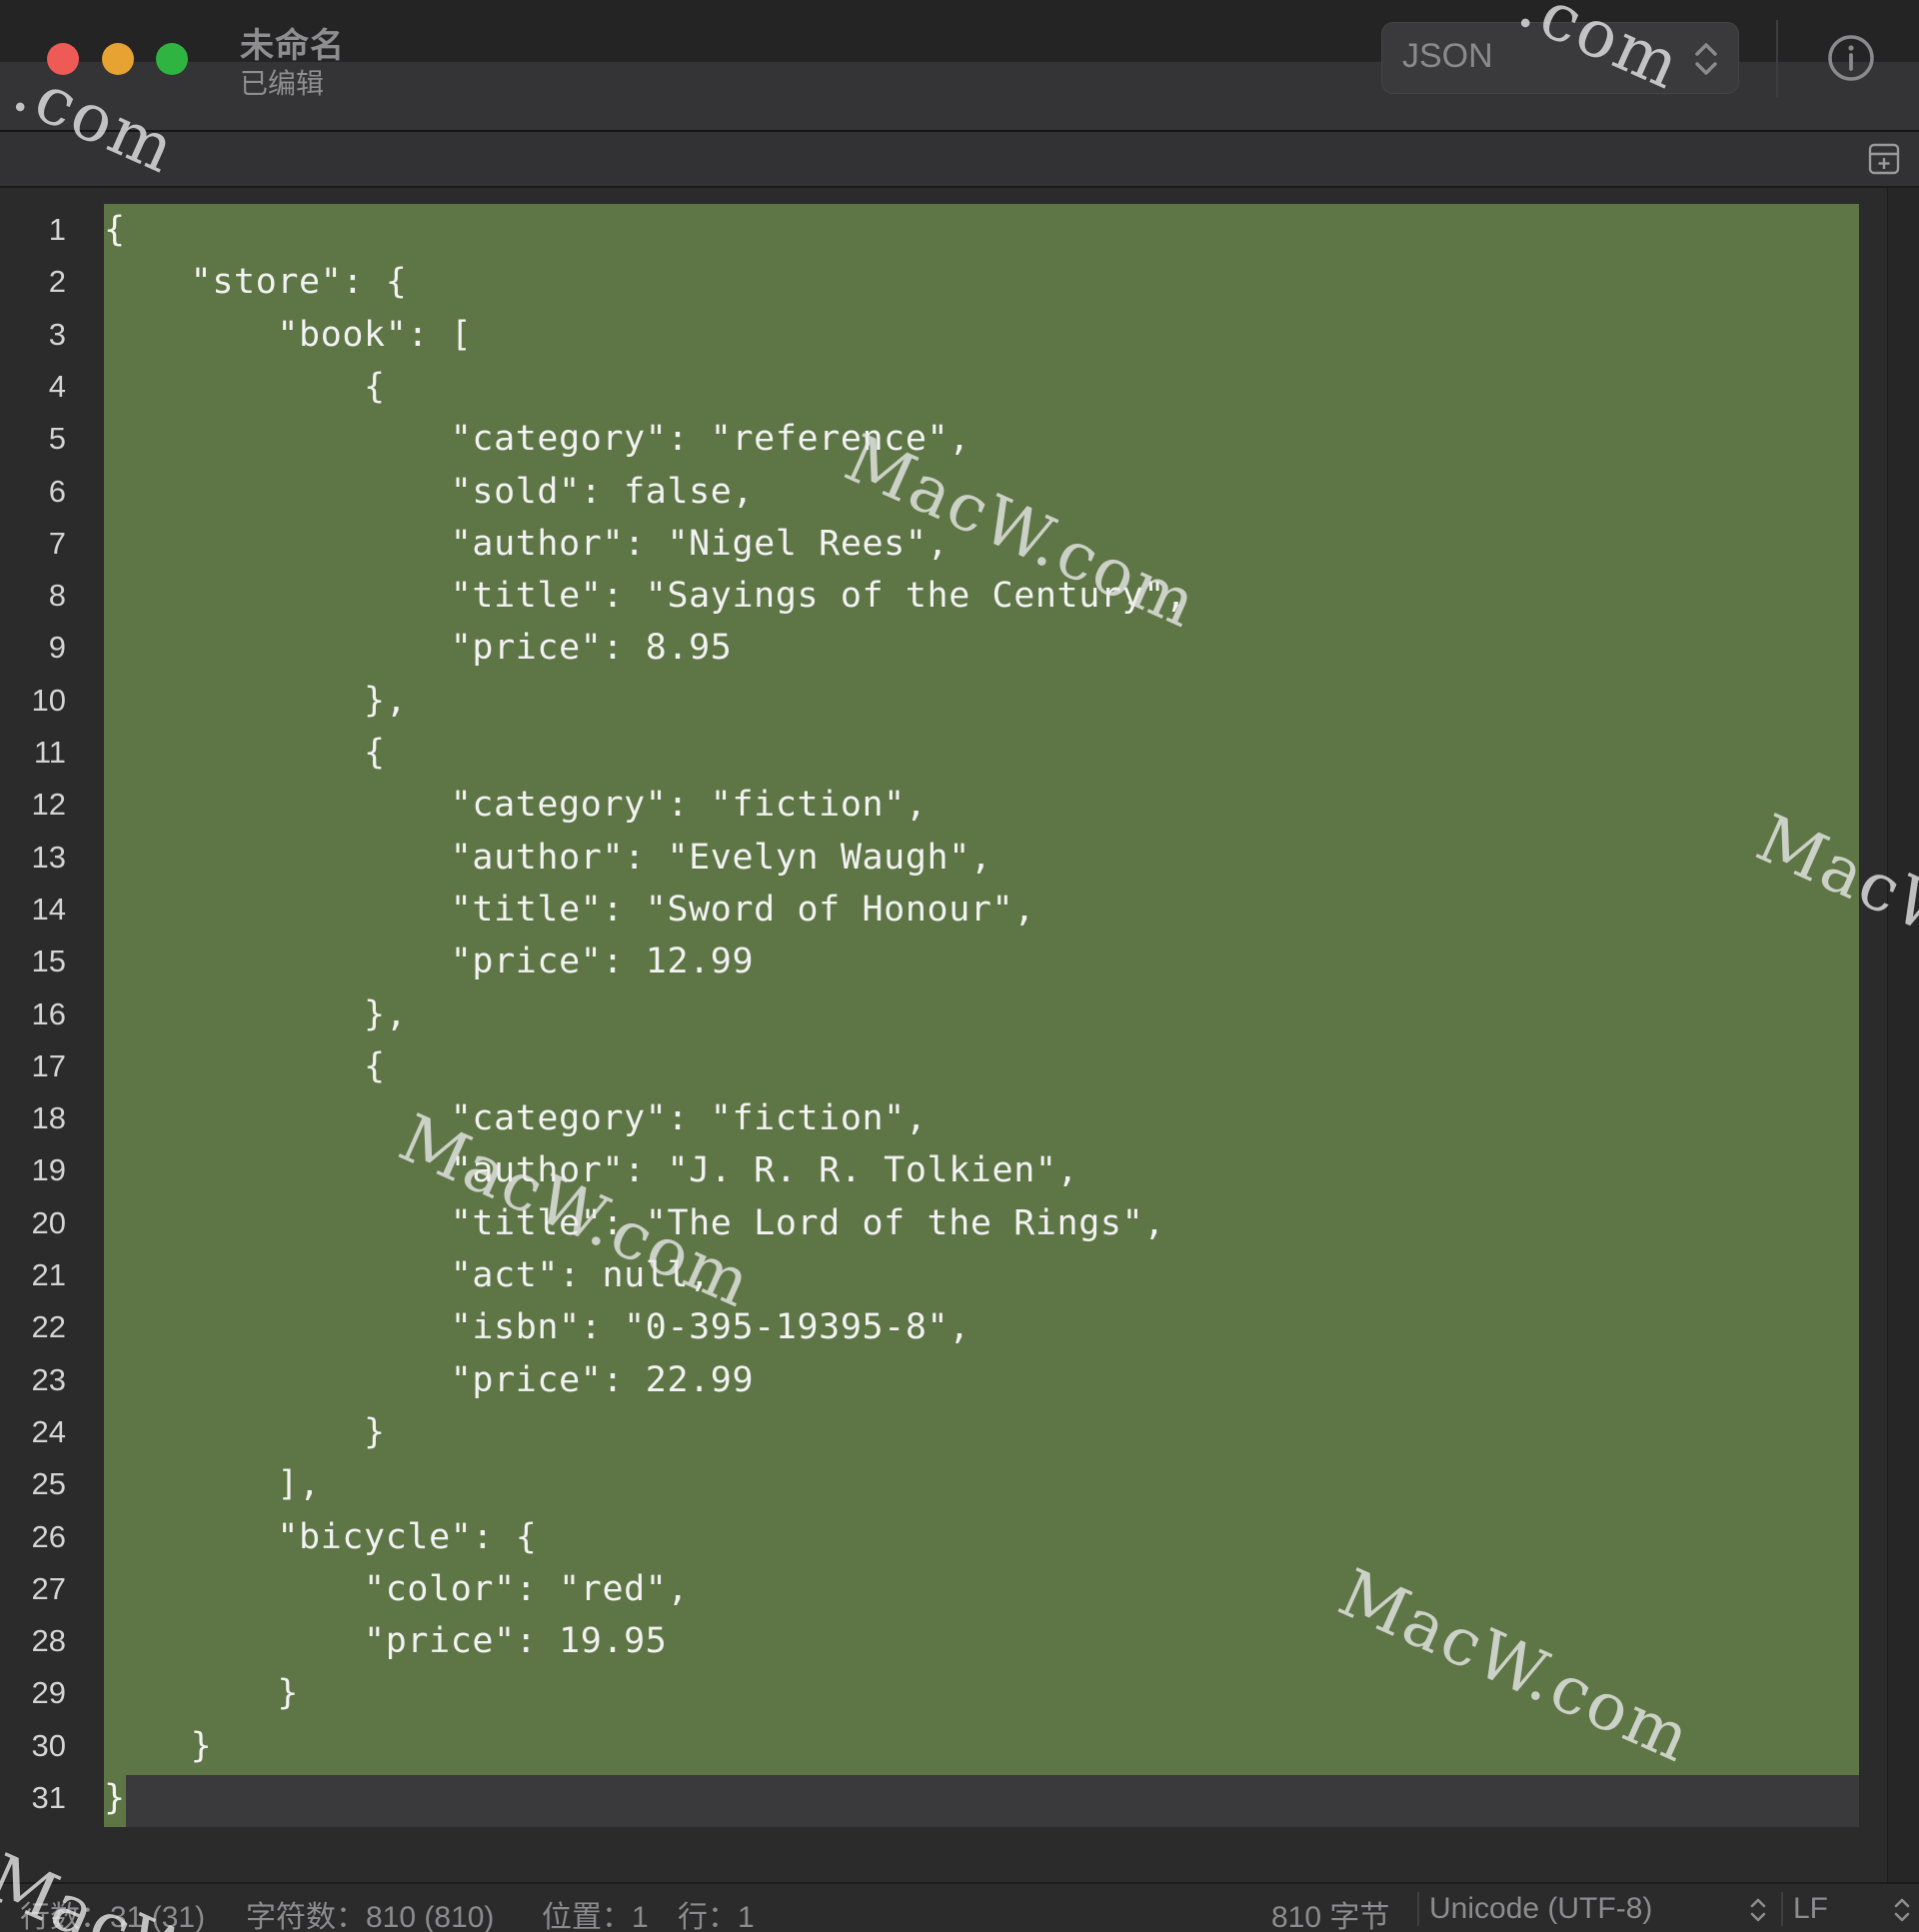 The width and height of the screenshot is (1919, 1932). What do you see at coordinates (1447, 56) in the screenshot?
I see `format-select-value: JSON` at bounding box center [1447, 56].